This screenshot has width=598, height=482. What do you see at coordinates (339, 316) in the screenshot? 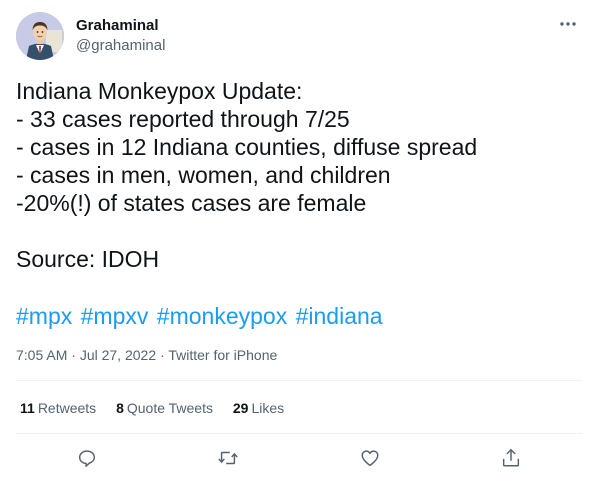
I see `hashtag-link: #indiana` at bounding box center [339, 316].